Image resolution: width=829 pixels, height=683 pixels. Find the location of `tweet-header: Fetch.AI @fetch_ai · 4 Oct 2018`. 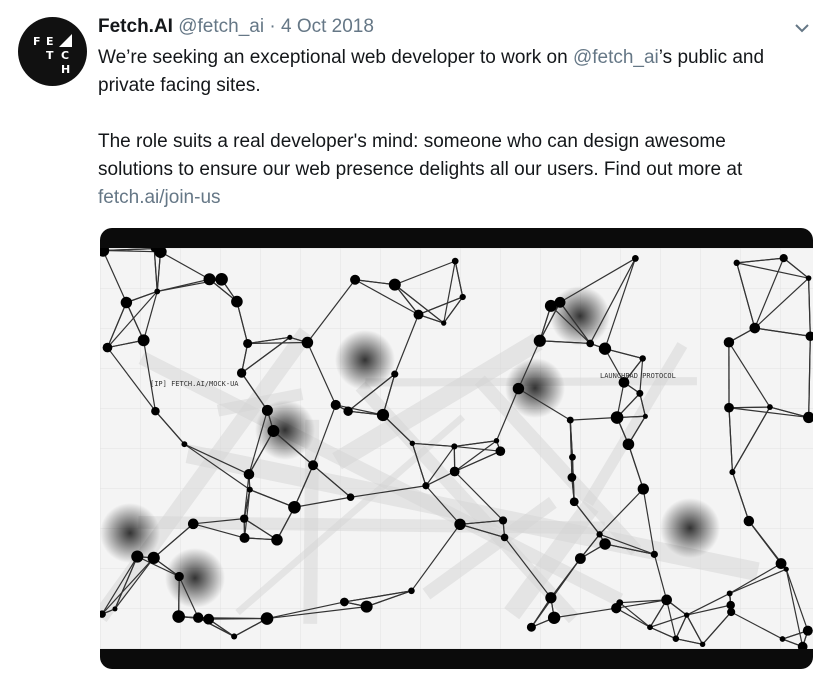

tweet-header: Fetch.AI @fetch_ai · 4 Oct 2018 is located at coordinates (236, 27).